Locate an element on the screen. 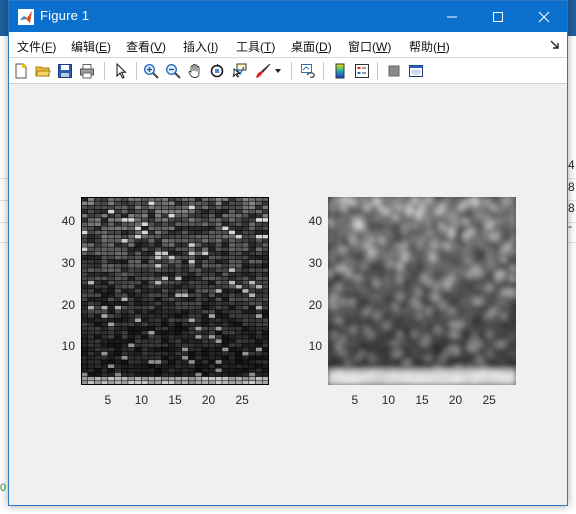 The image size is (576, 514). save-button is located at coordinates (65, 71).